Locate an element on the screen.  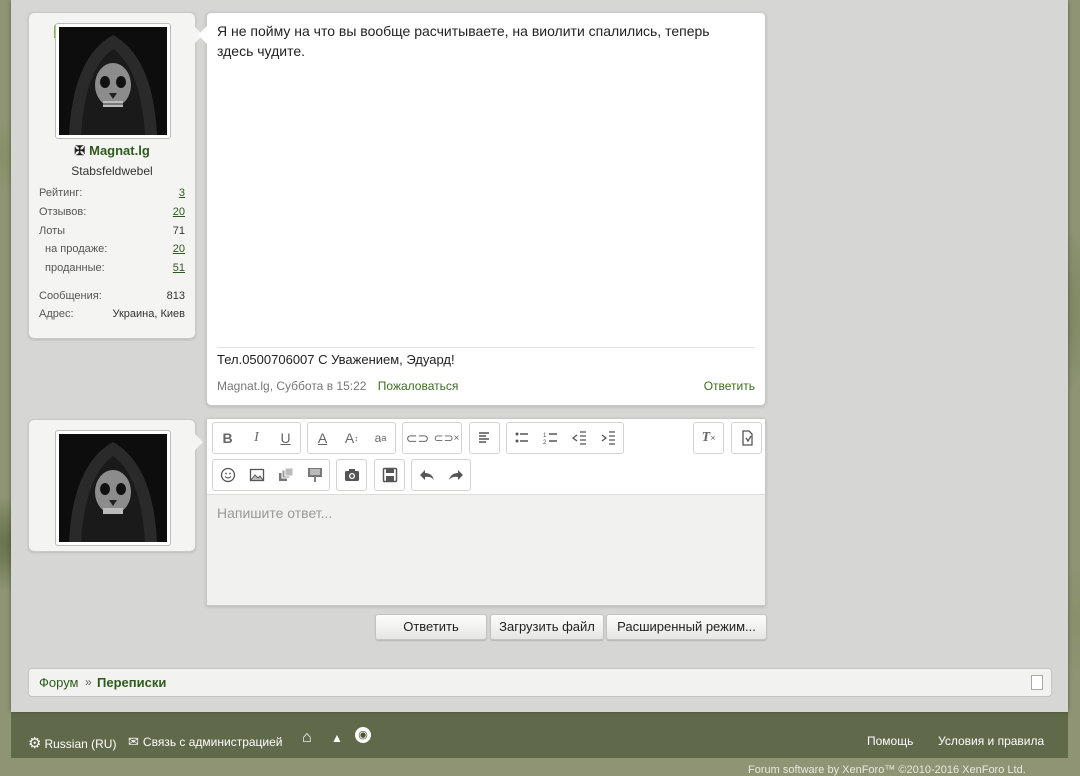
unlink-icon: ⊂⊃ × is located at coordinates (446, 438).